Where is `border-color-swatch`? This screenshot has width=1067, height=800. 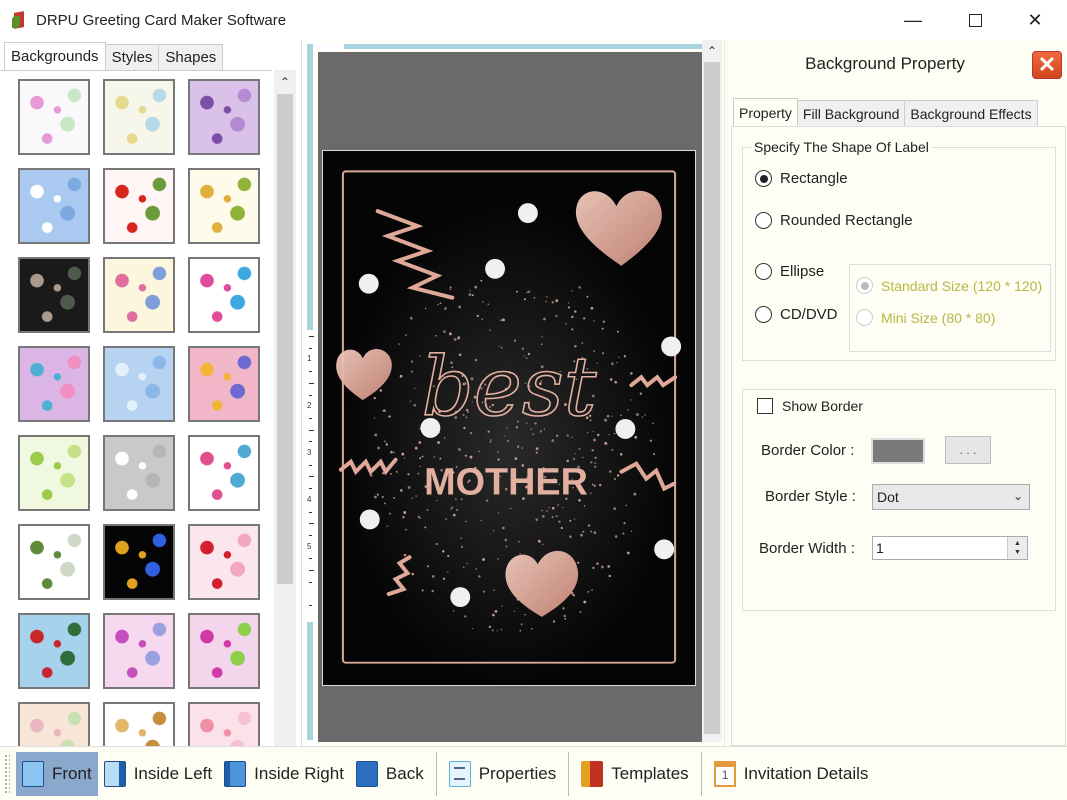 border-color-swatch is located at coordinates (898, 451).